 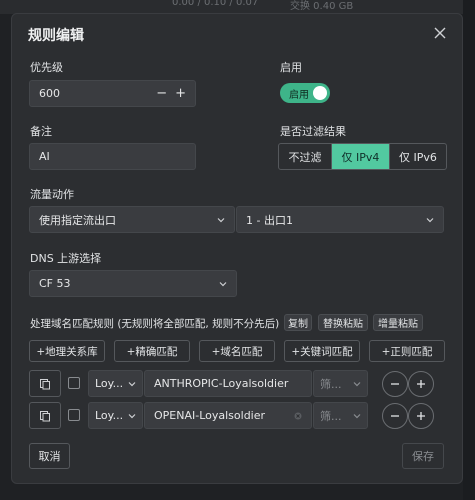 What do you see at coordinates (56, 36) in the screenshot?
I see `dialog-title: 规则编辑` at bounding box center [56, 36].